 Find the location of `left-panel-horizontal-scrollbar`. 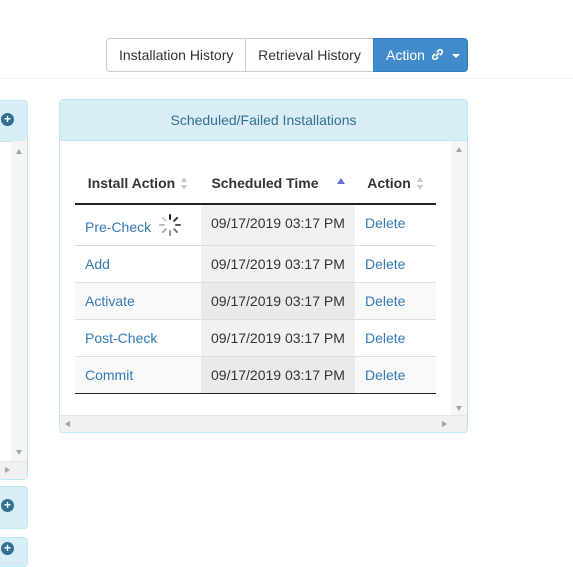

left-panel-horizontal-scrollbar is located at coordinates (13, 470).